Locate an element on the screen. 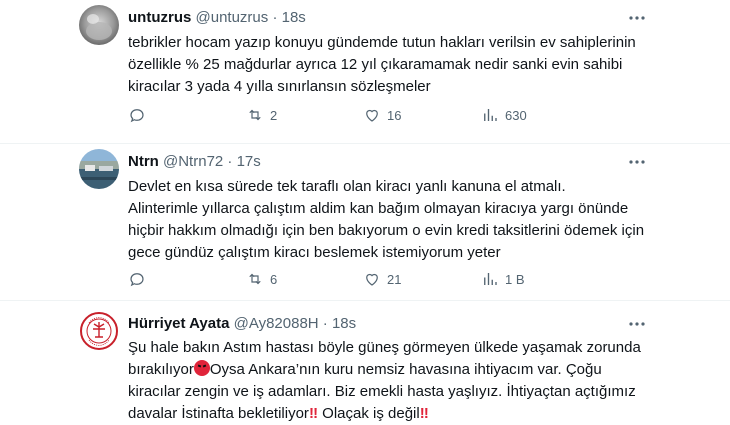 Image resolution: width=730 pixels, height=425 pixels. avatar-untuzrus is located at coordinates (99, 25).